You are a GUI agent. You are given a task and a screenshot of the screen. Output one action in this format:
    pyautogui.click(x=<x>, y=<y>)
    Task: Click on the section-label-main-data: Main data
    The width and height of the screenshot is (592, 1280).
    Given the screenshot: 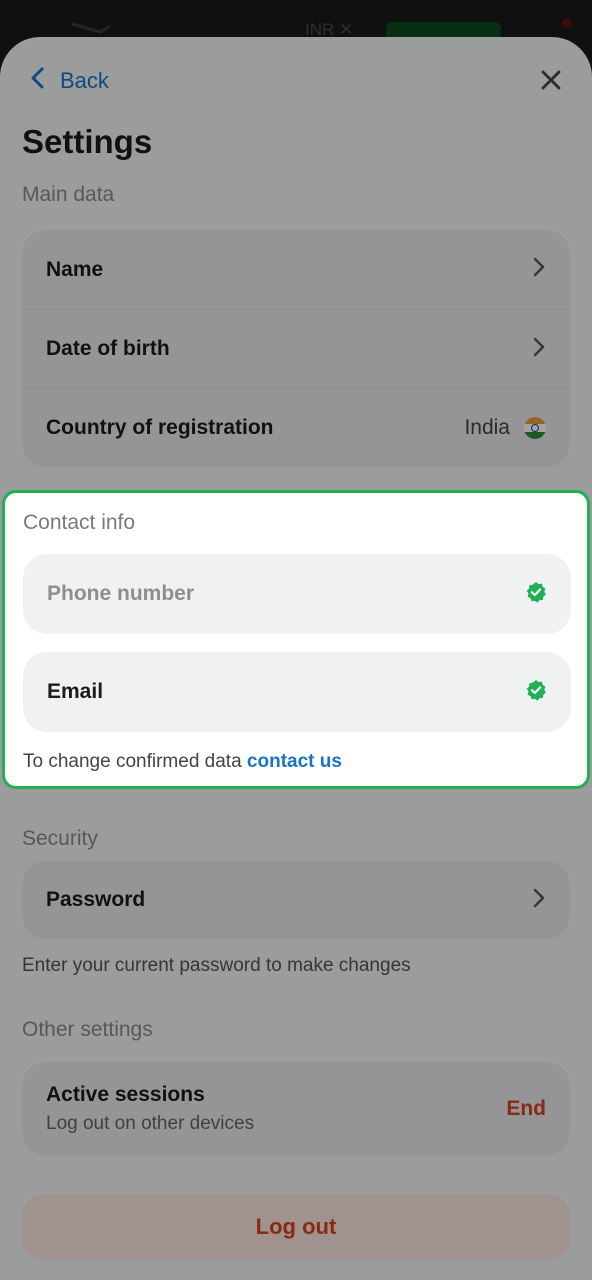 What is the action you would take?
    pyautogui.click(x=68, y=194)
    